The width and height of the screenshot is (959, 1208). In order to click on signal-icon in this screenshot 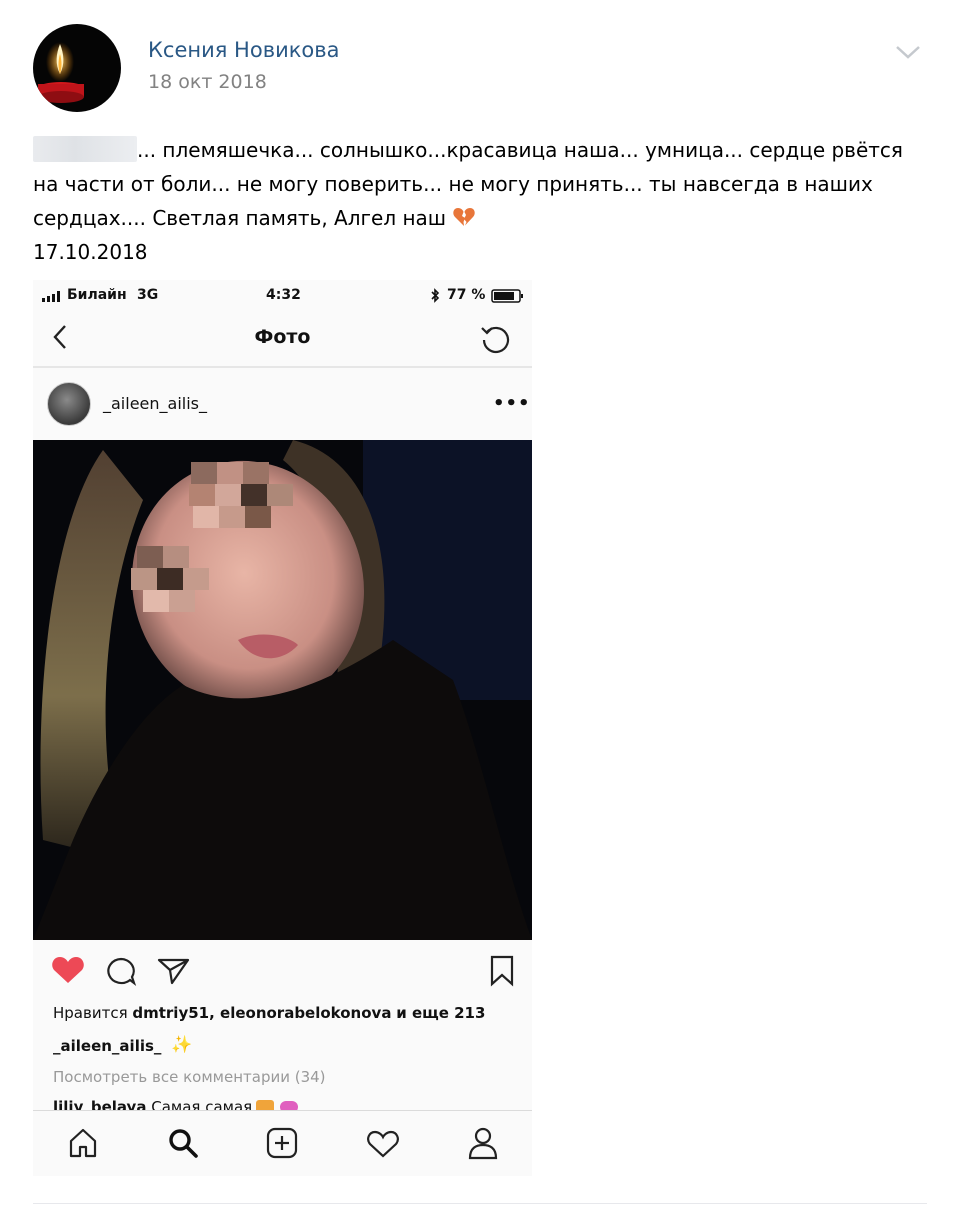, I will do `click(51, 296)`.